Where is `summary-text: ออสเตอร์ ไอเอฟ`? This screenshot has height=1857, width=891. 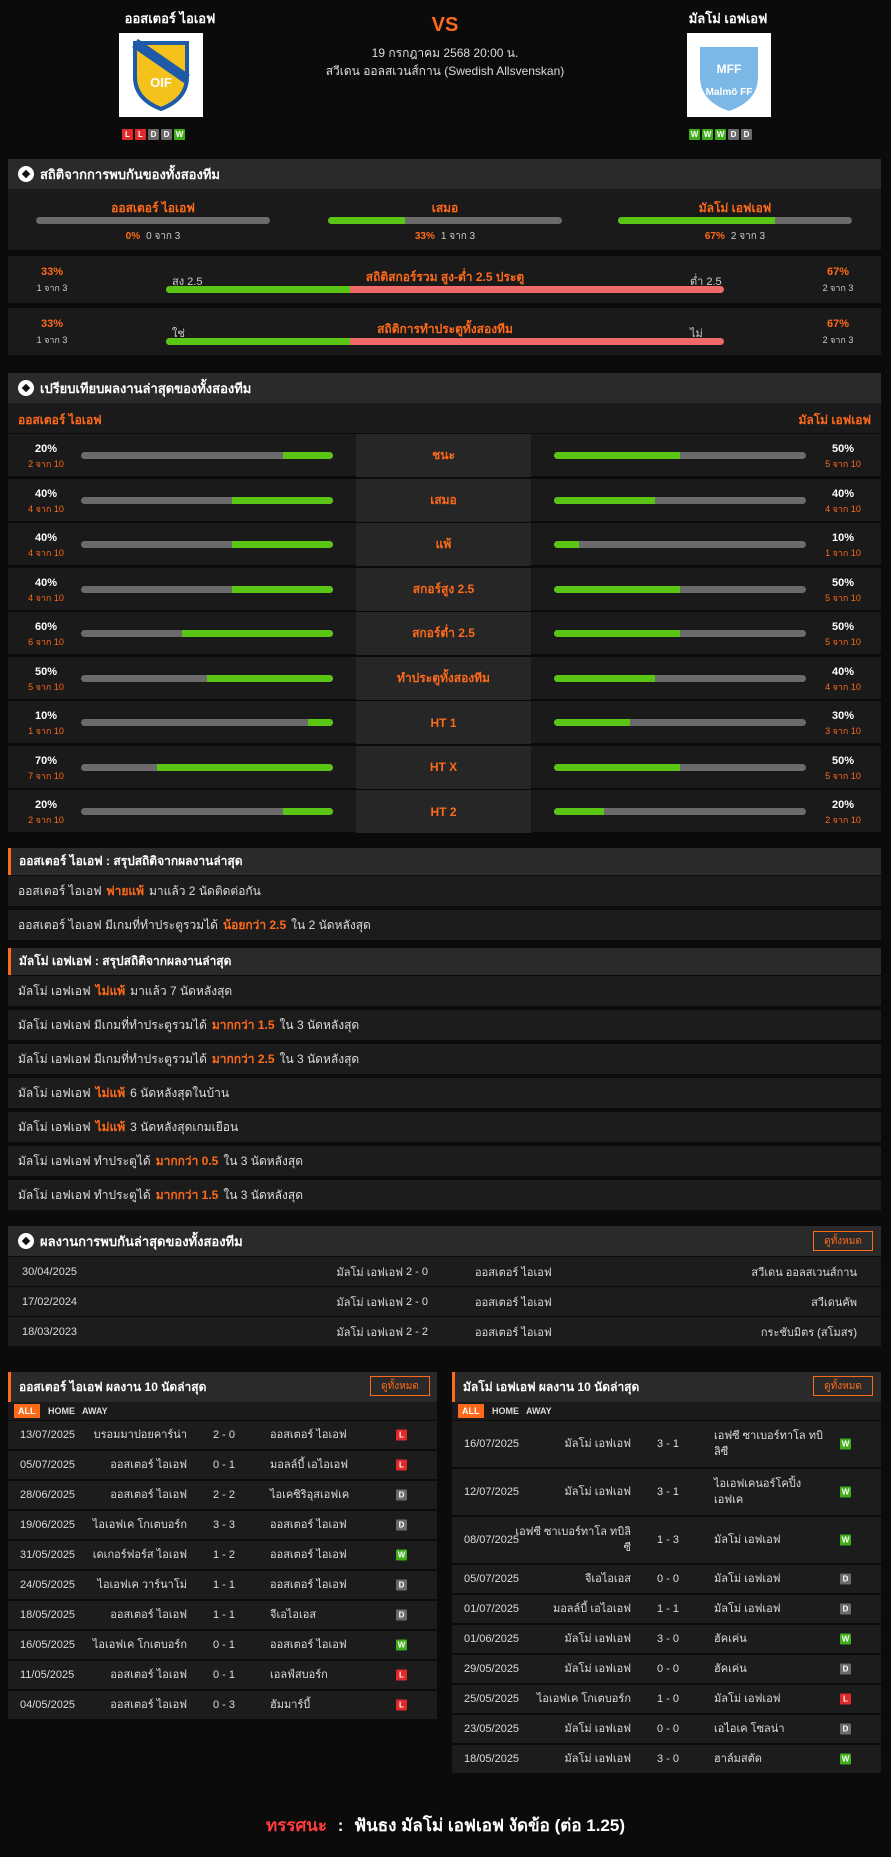
summary-text: ออสเตอร์ ไอเอฟ is located at coordinates (60, 890).